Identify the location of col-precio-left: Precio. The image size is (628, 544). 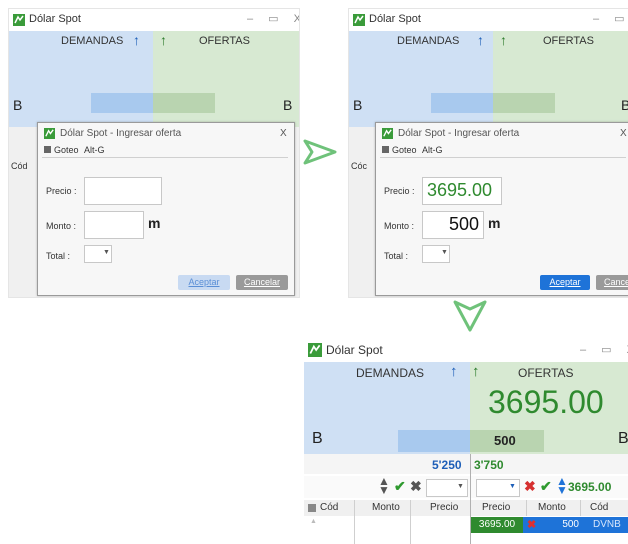
(444, 507).